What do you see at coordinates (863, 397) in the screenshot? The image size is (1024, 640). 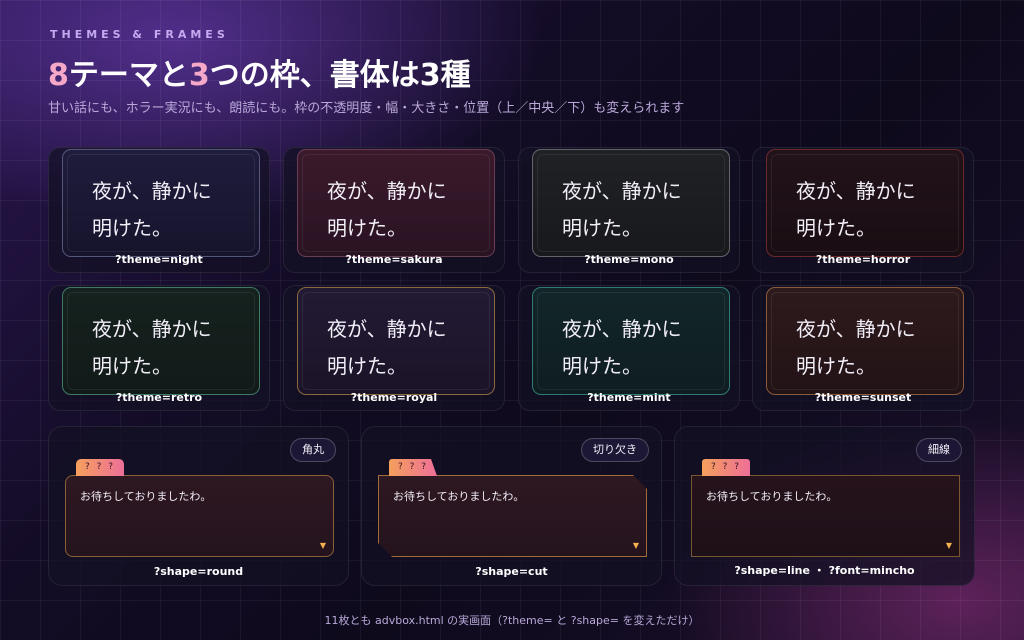 I see `theme-caption: ?theme=sunset` at bounding box center [863, 397].